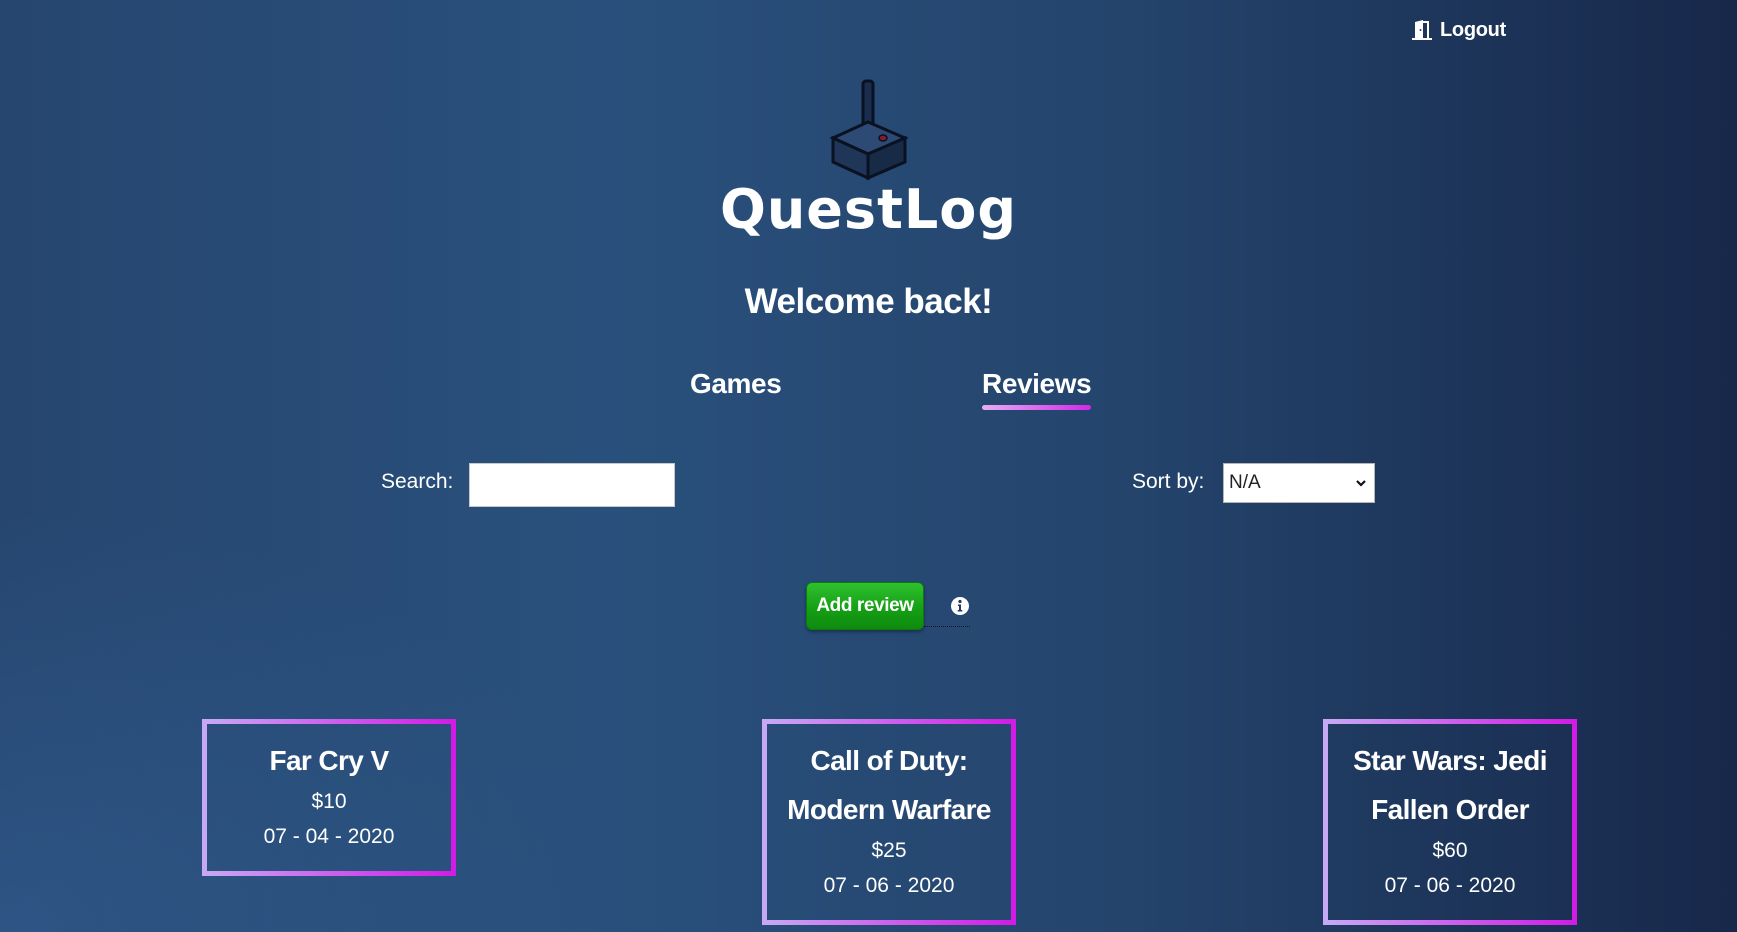 This screenshot has width=1737, height=932. Describe the element at coordinates (1473, 29) in the screenshot. I see `logout-label: Logout` at that location.